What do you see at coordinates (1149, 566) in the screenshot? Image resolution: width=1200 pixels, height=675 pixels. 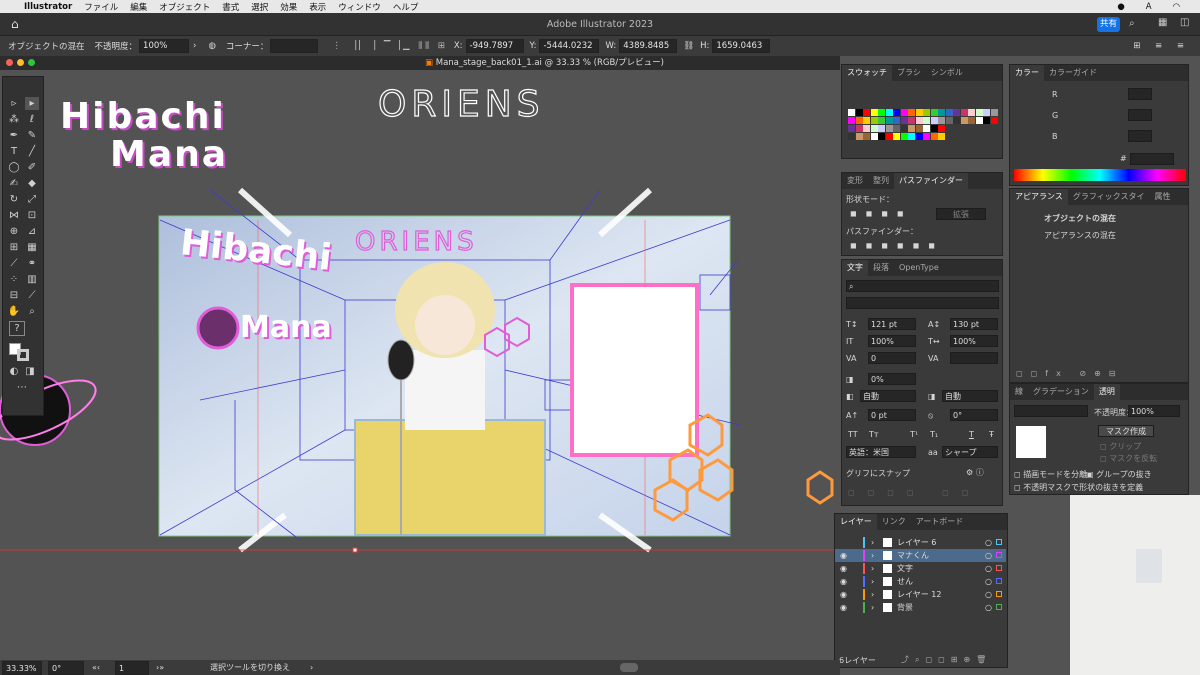 I see `file-icon` at bounding box center [1149, 566].